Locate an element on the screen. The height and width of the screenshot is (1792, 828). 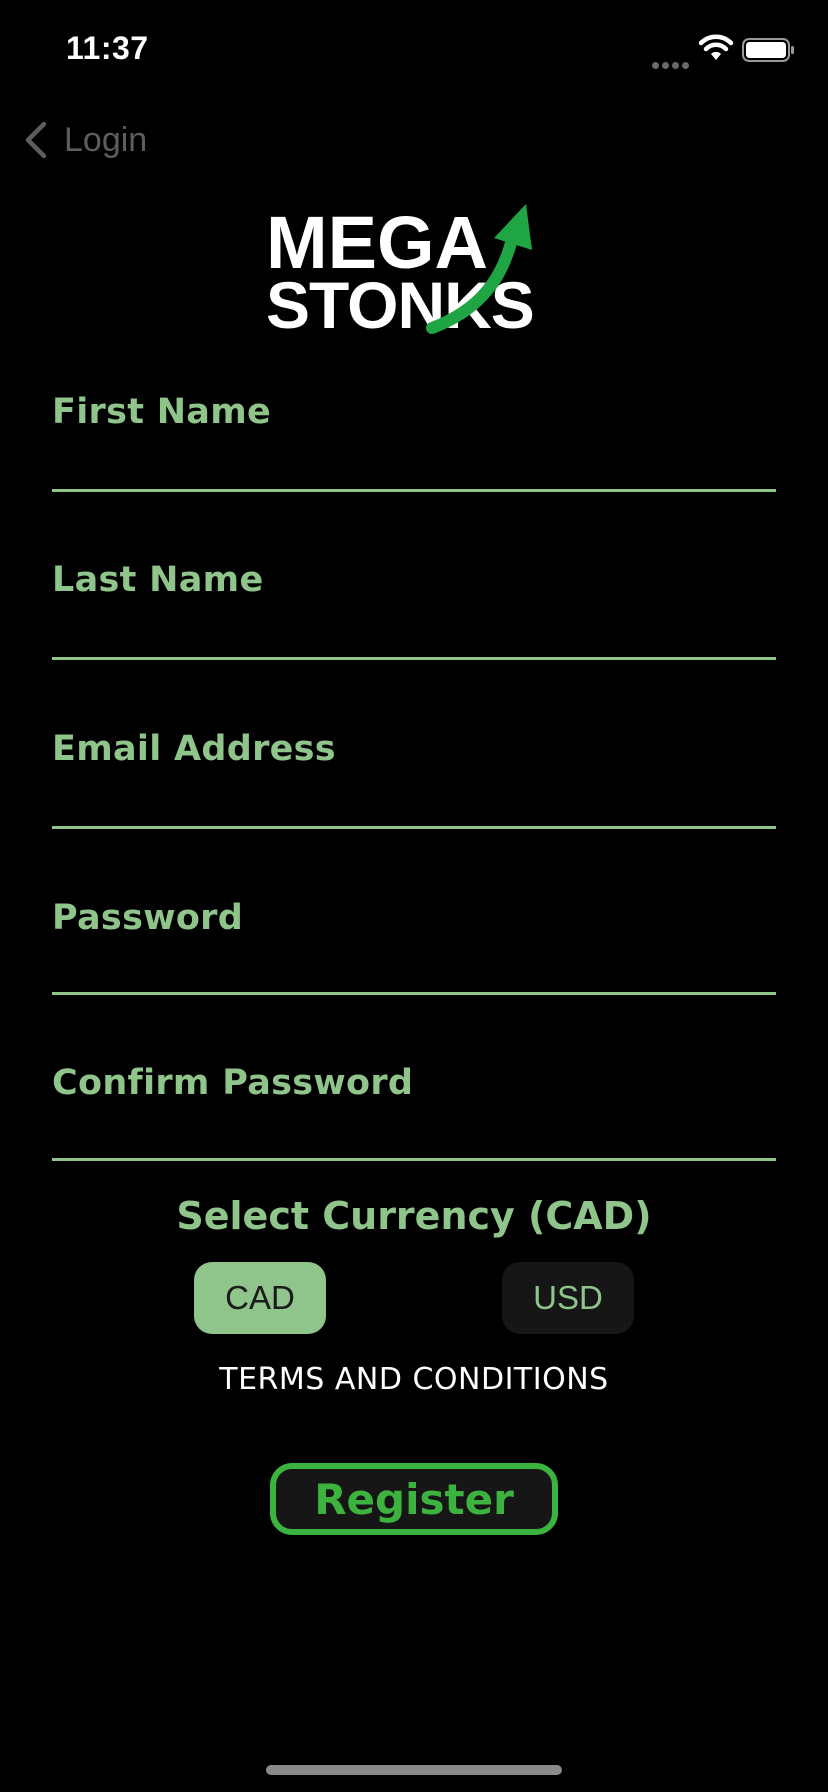
status-bar: 11:37 is located at coordinates (414, 50).